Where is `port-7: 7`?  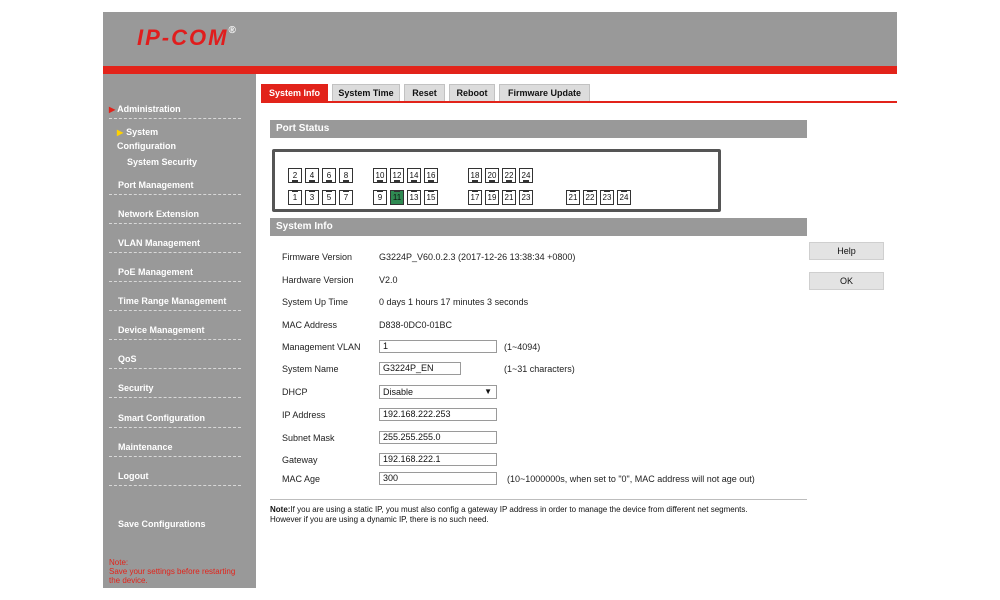
port-7: 7 is located at coordinates (346, 197).